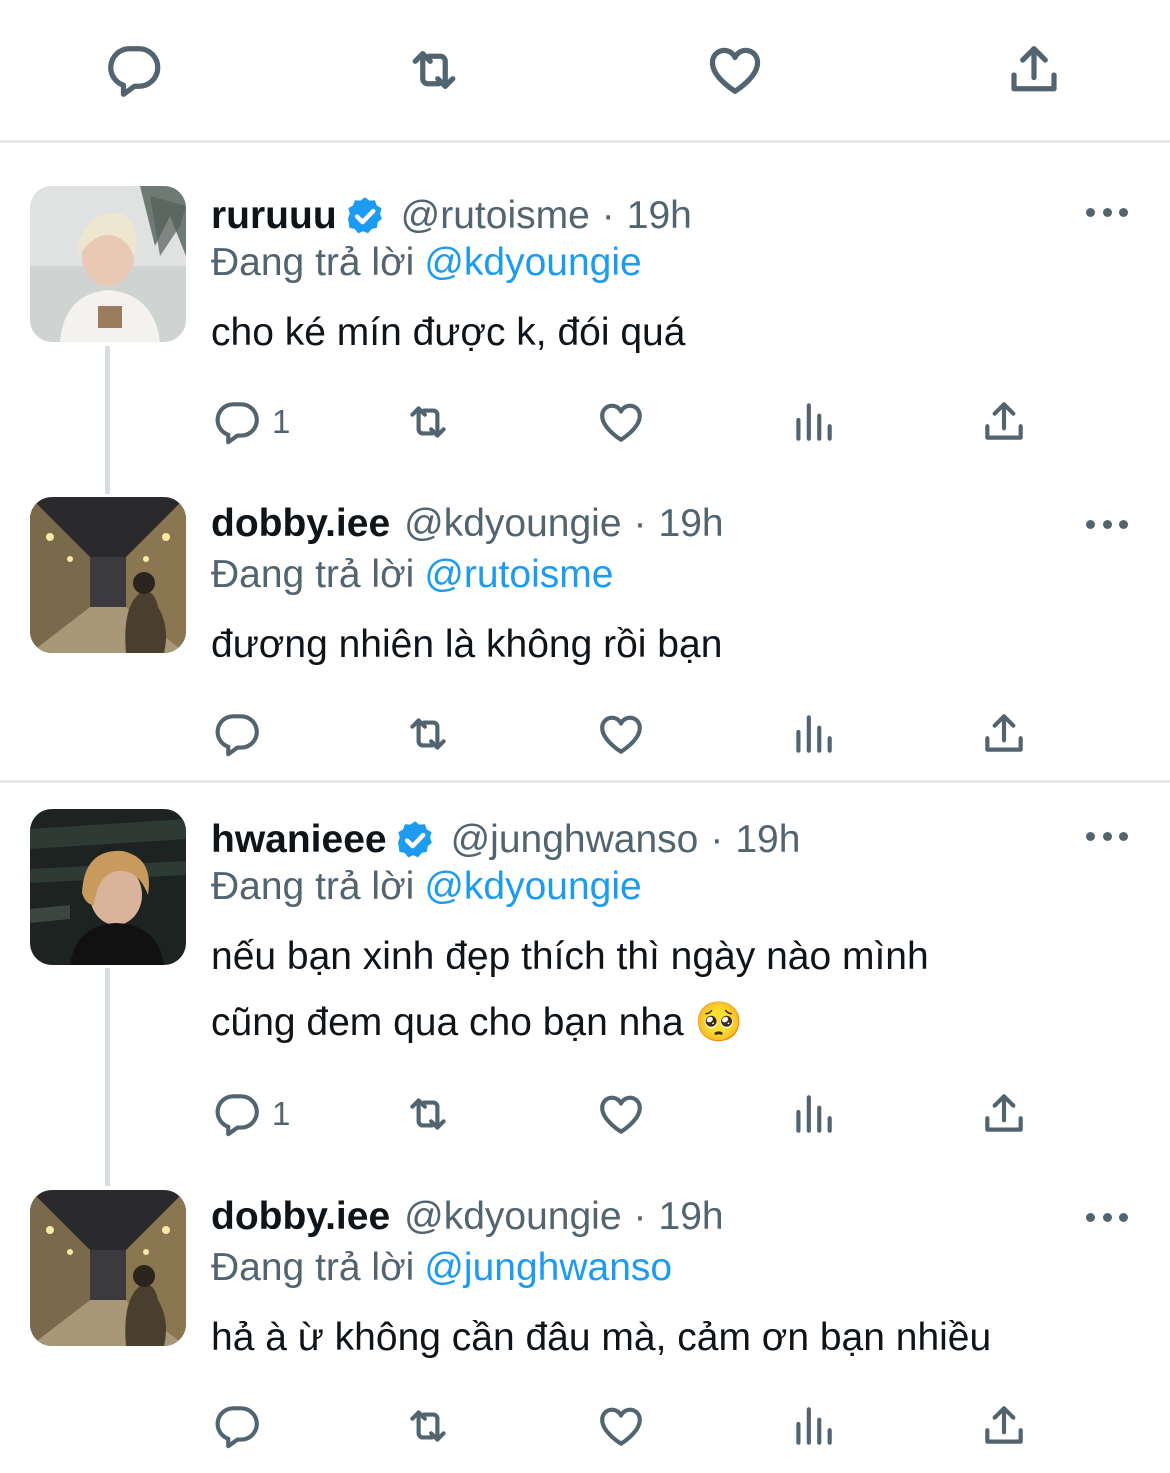  I want to click on thread-divider, so click(585, 781).